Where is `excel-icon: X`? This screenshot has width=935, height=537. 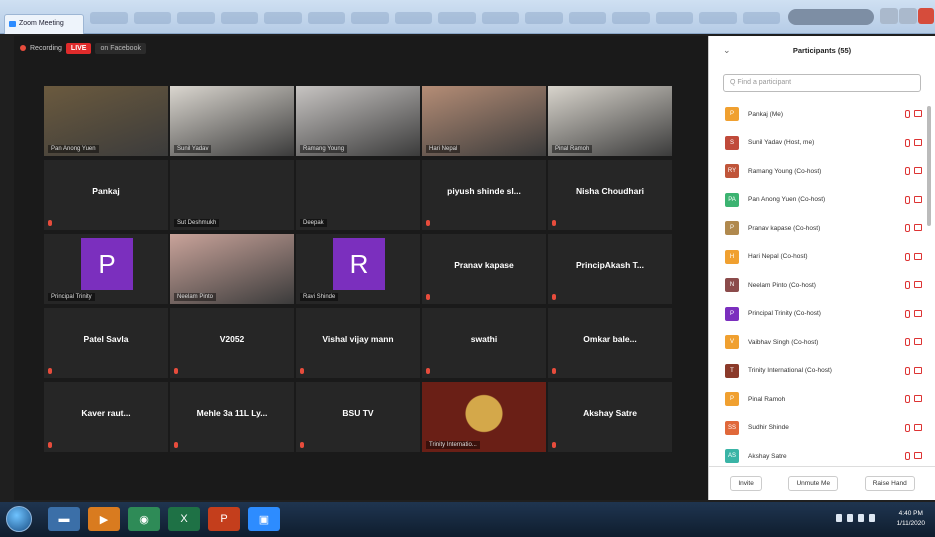
excel-icon: X is located at coordinates (184, 519).